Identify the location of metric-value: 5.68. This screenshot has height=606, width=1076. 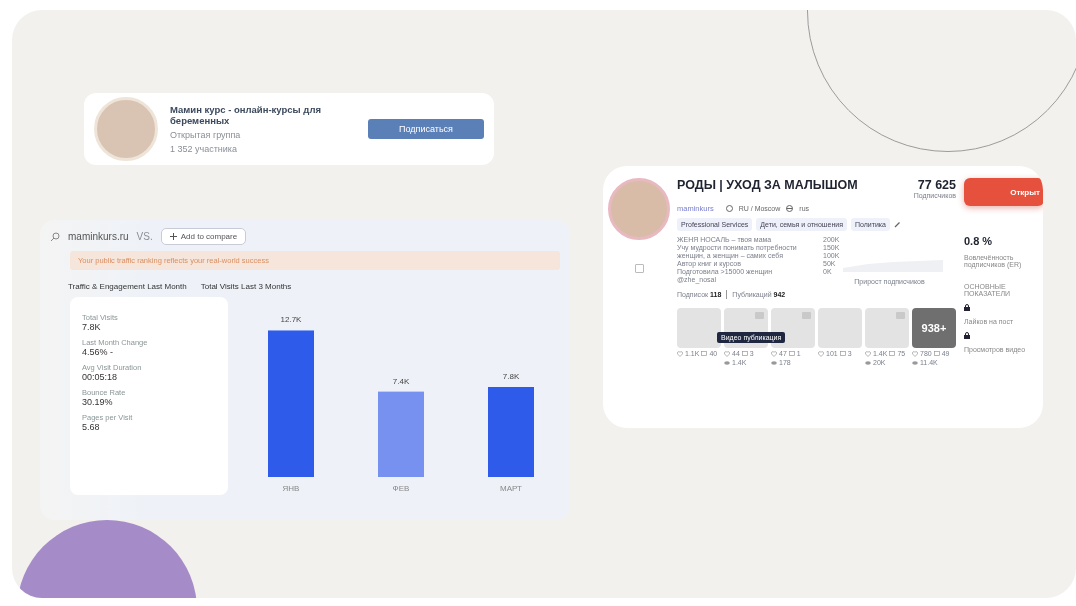
(91, 427).